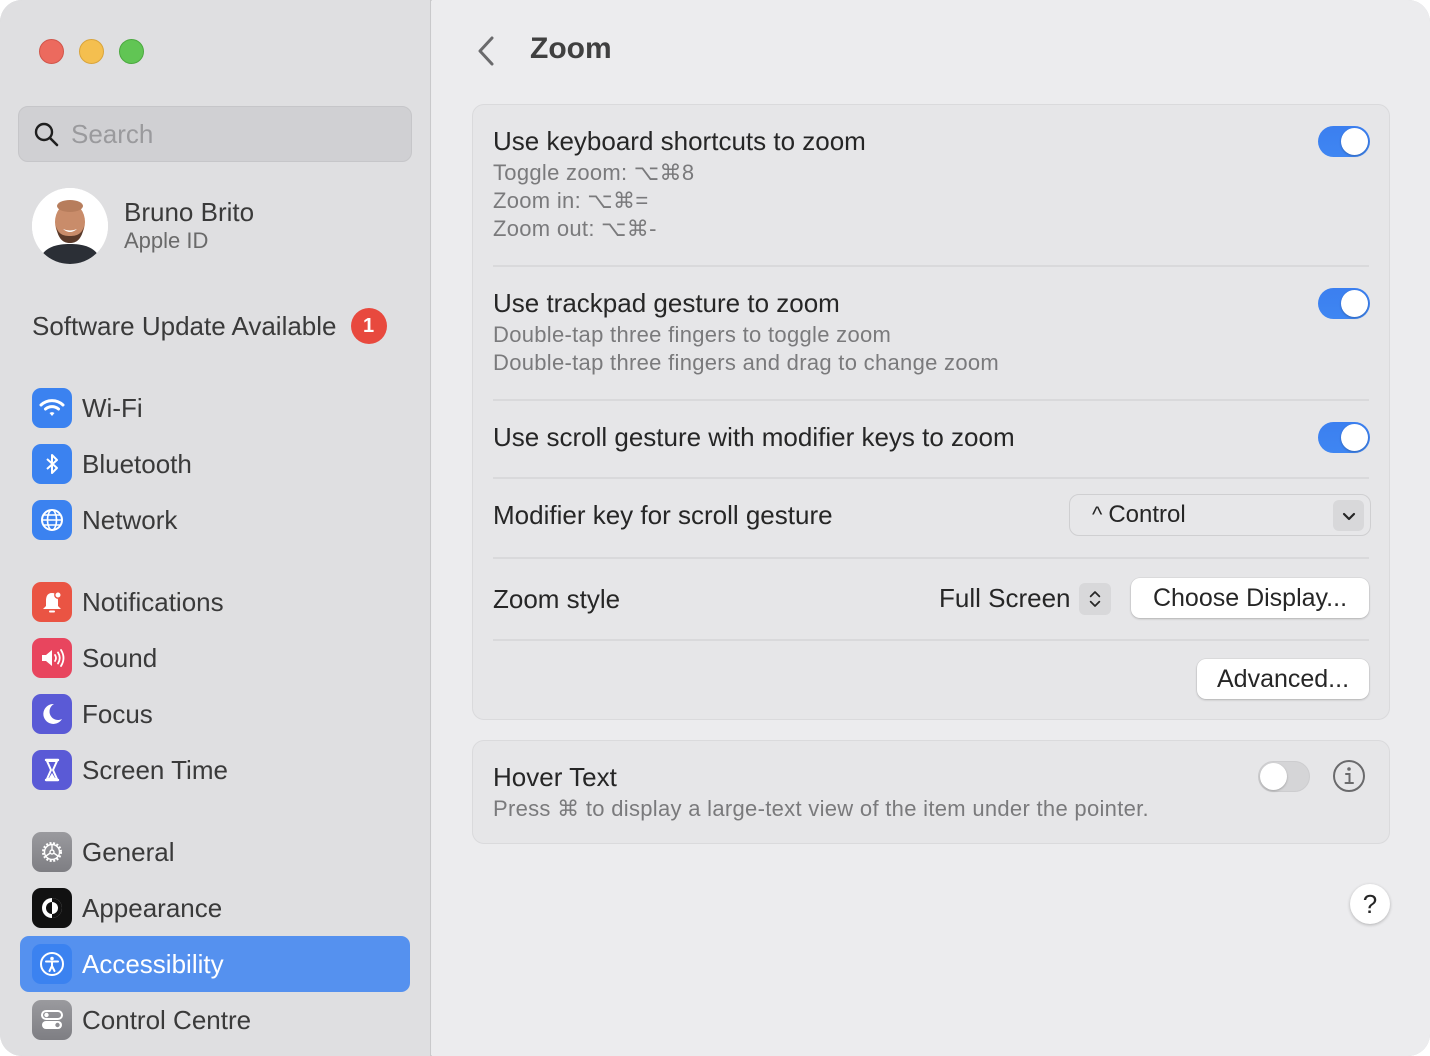  I want to click on globe-icon, so click(52, 520).